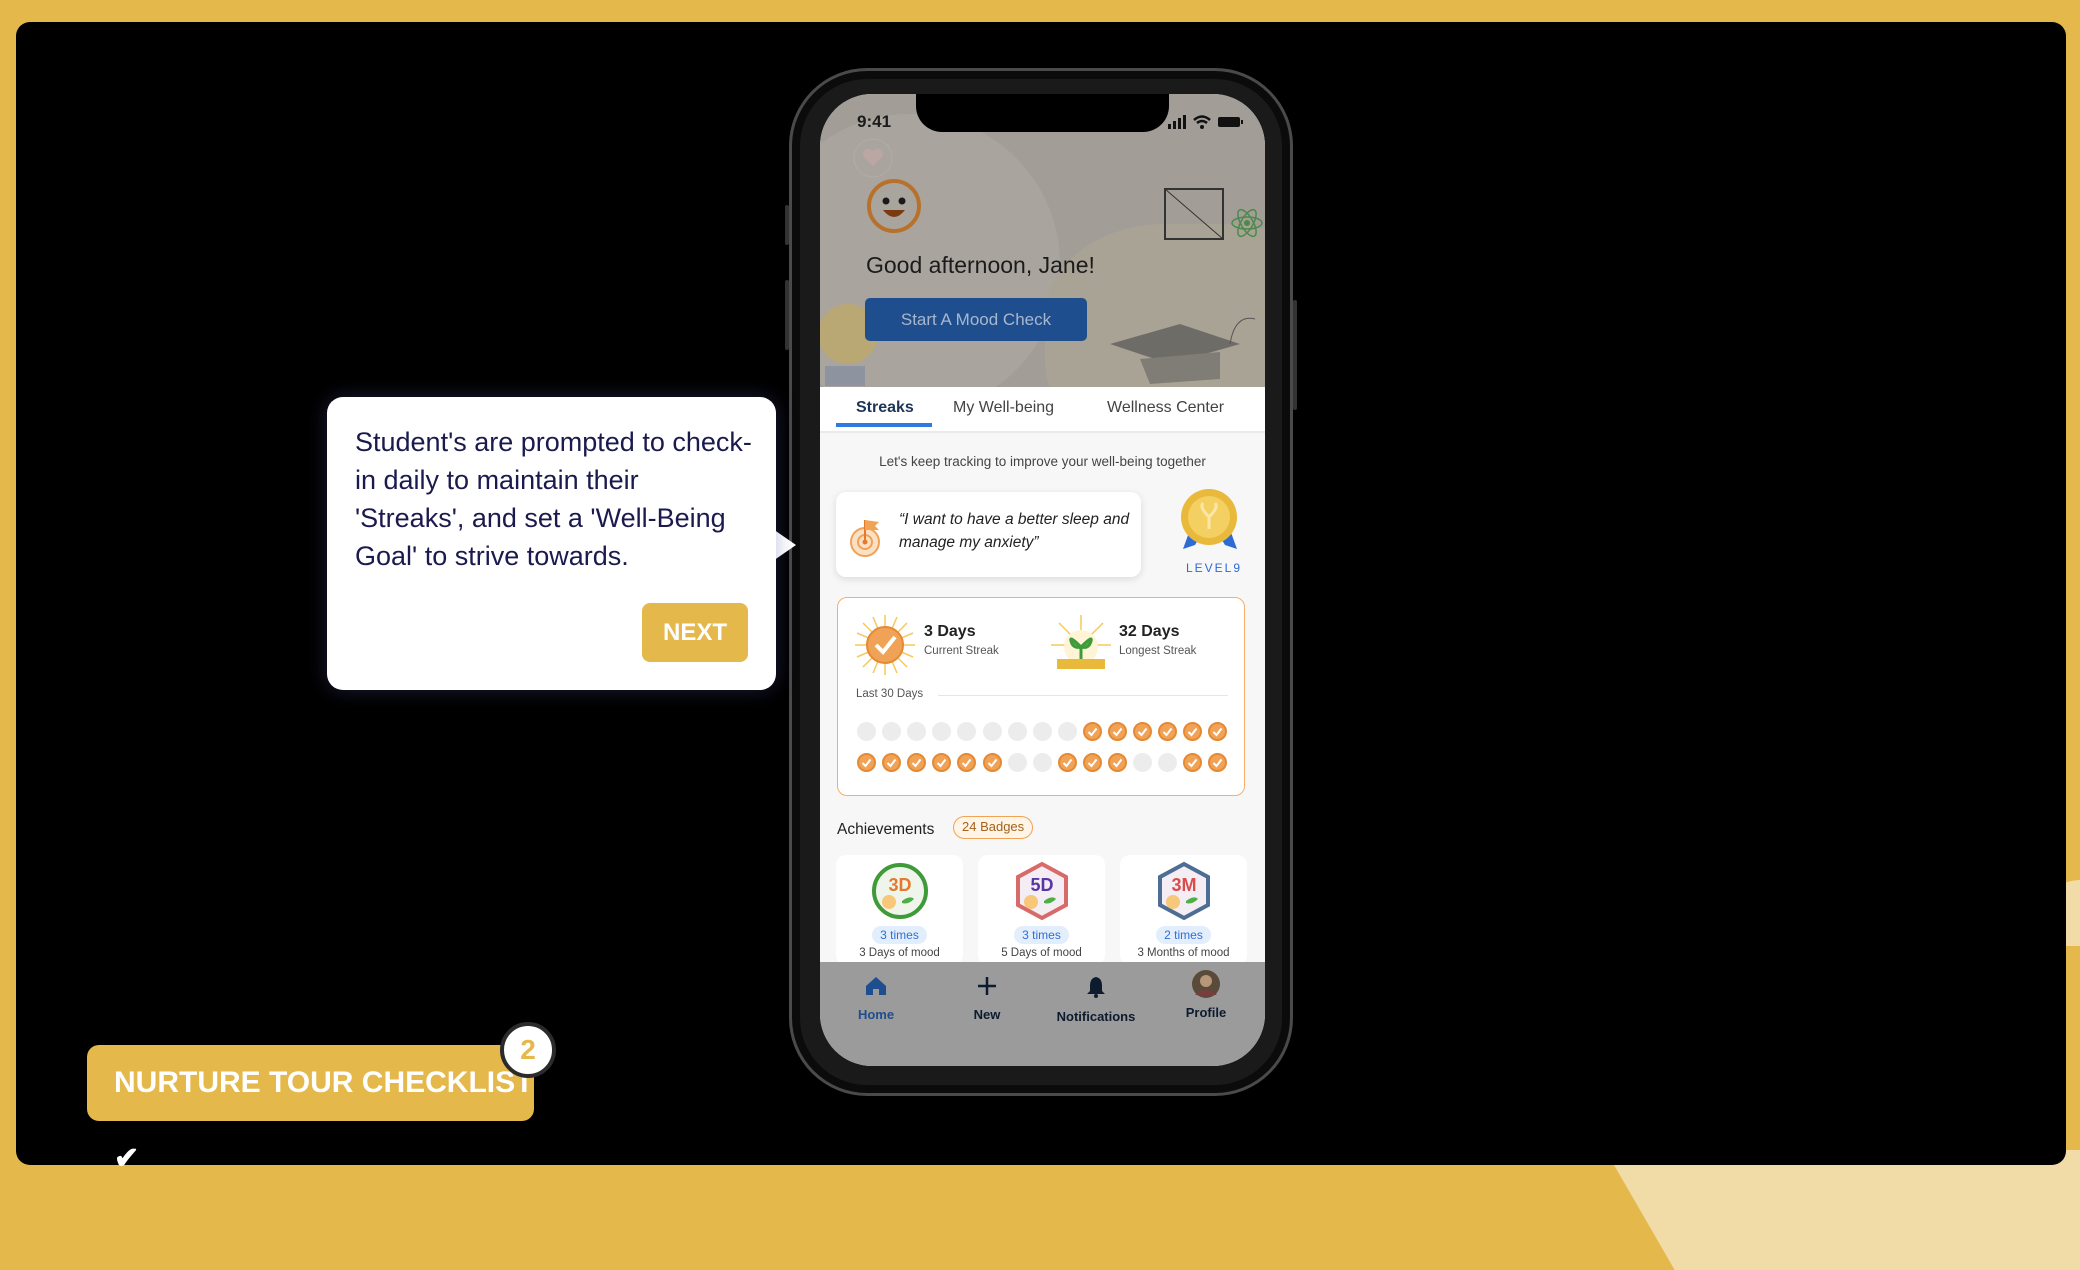  What do you see at coordinates (1177, 122) in the screenshot?
I see `signal-icon` at bounding box center [1177, 122].